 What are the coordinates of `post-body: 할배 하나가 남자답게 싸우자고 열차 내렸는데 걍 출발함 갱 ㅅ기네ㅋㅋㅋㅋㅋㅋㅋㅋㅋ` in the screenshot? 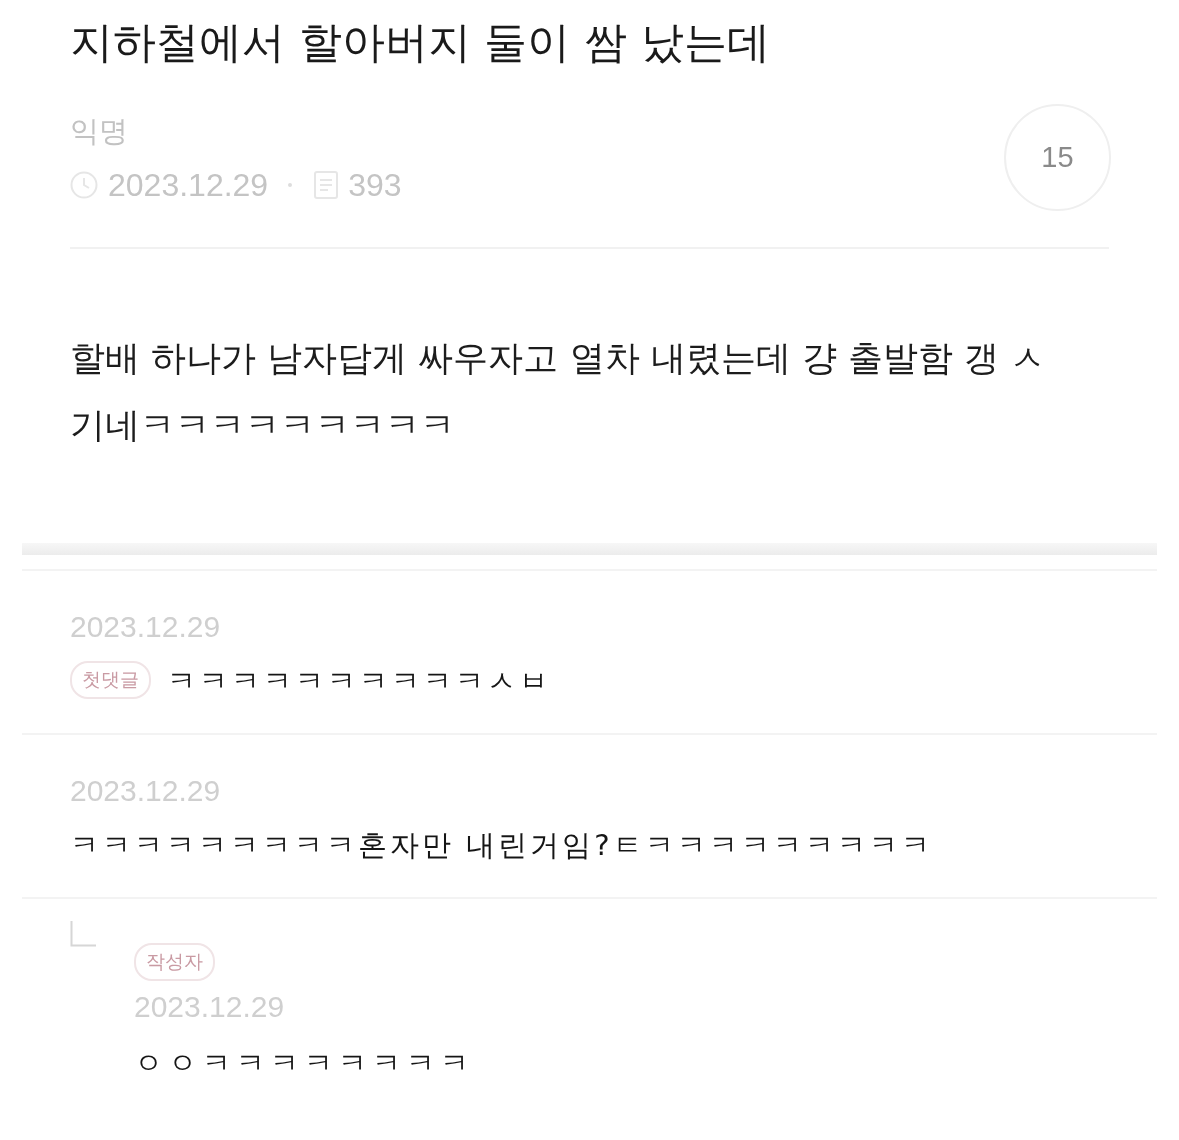 It's located at (558, 392).